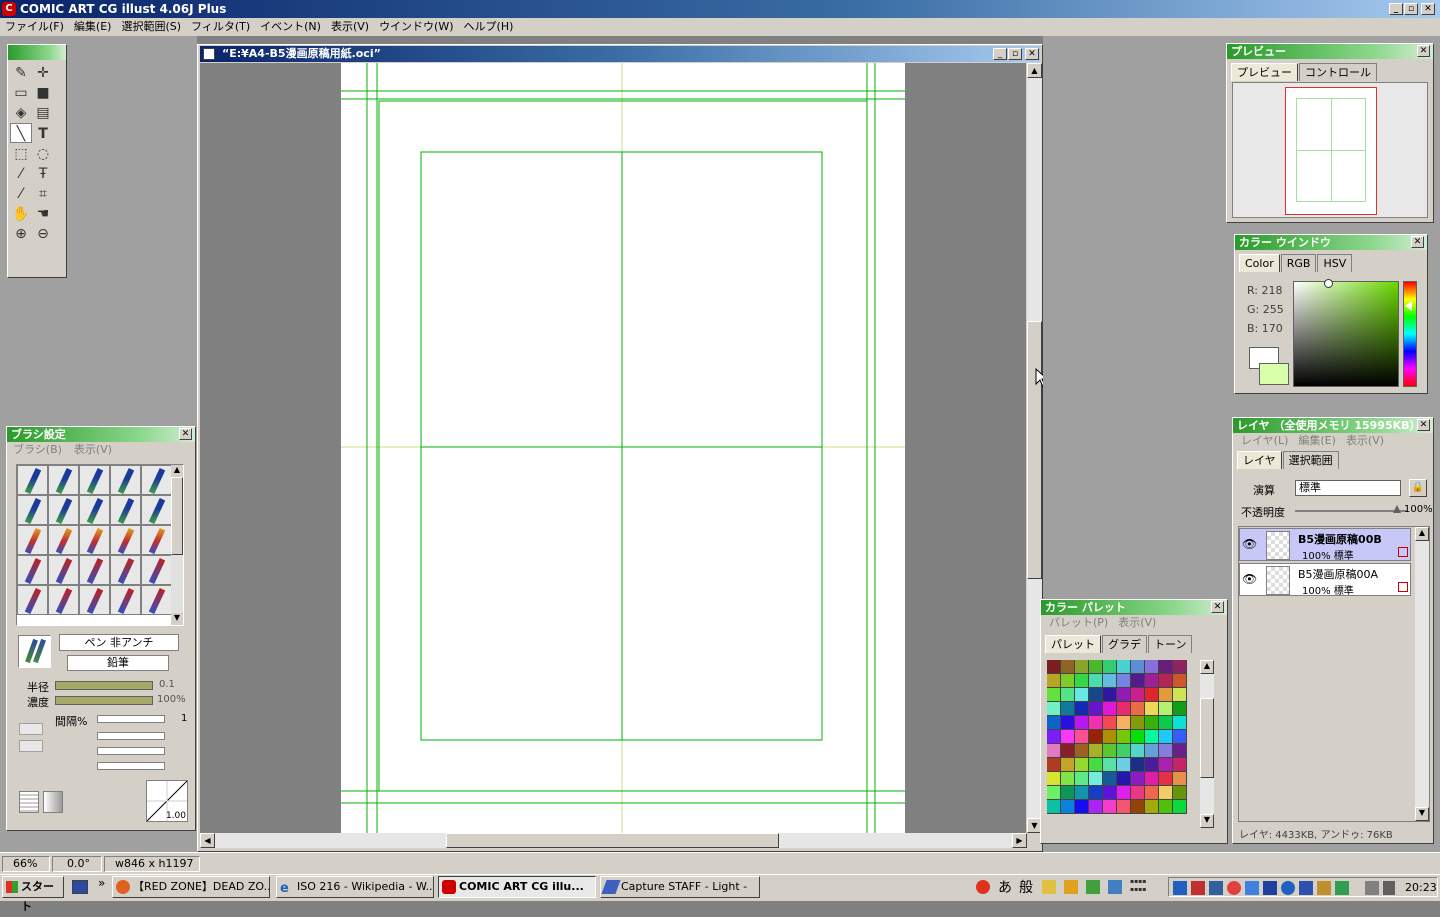 The width and height of the screenshot is (1440, 917). Describe the element at coordinates (43, 194) in the screenshot. I see `crop-tool-icon: ⌗` at that location.